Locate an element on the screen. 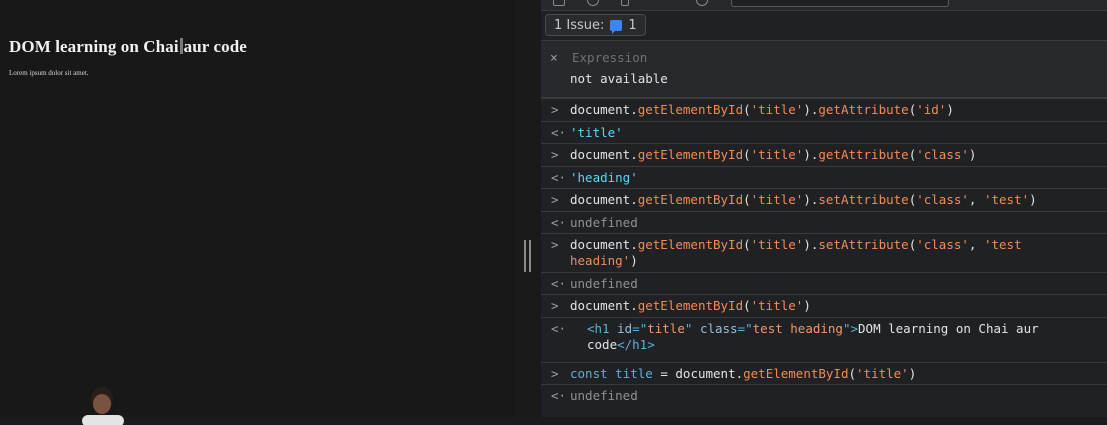 The image size is (1107, 425). console-output: 'heading' is located at coordinates (604, 177).